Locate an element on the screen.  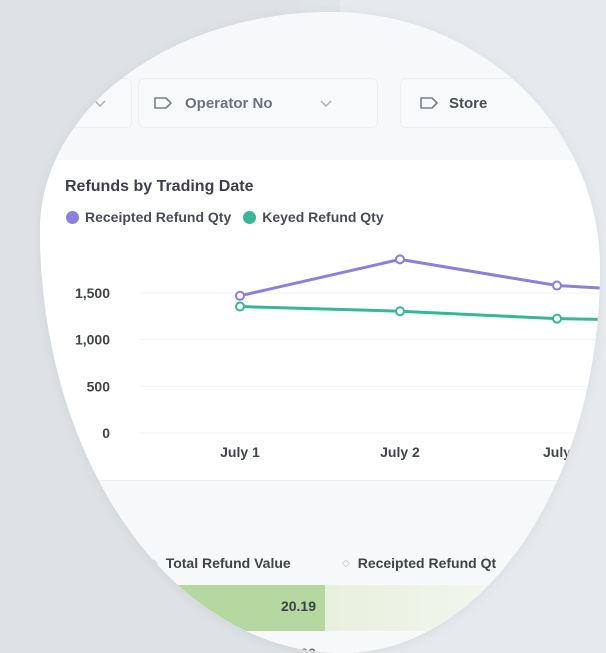
y-tick-label: 1,500 is located at coordinates (92, 293).